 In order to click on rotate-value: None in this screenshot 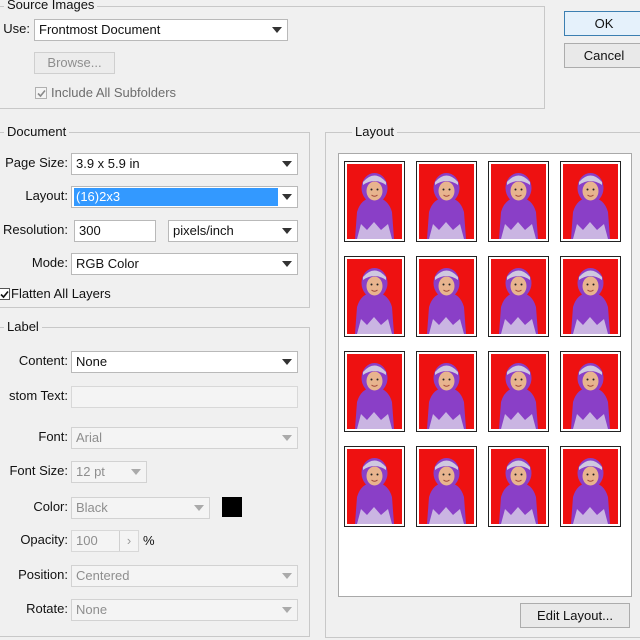, I will do `click(92, 609)`.